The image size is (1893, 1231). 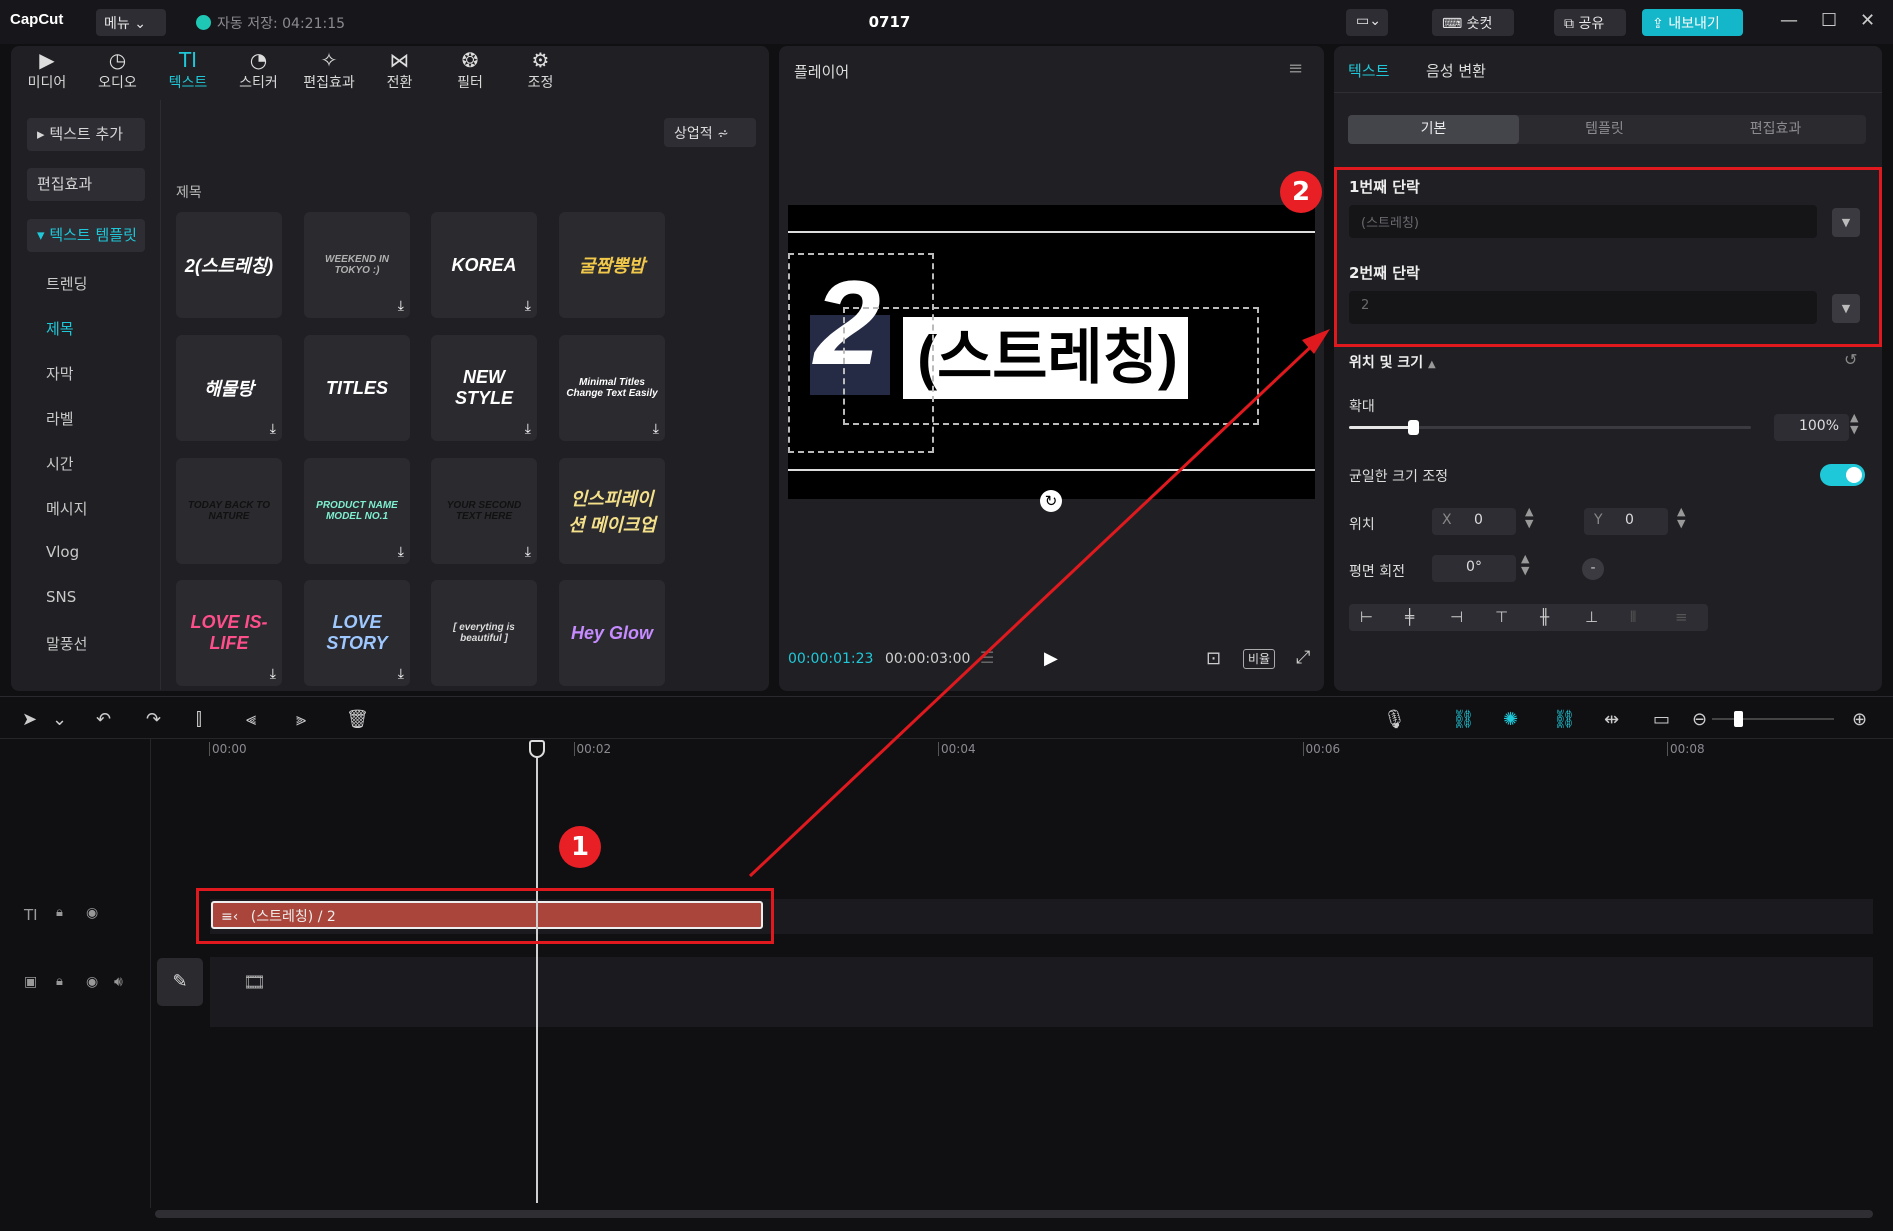 What do you see at coordinates (1034, 608) in the screenshot?
I see `arrow-line` at bounding box center [1034, 608].